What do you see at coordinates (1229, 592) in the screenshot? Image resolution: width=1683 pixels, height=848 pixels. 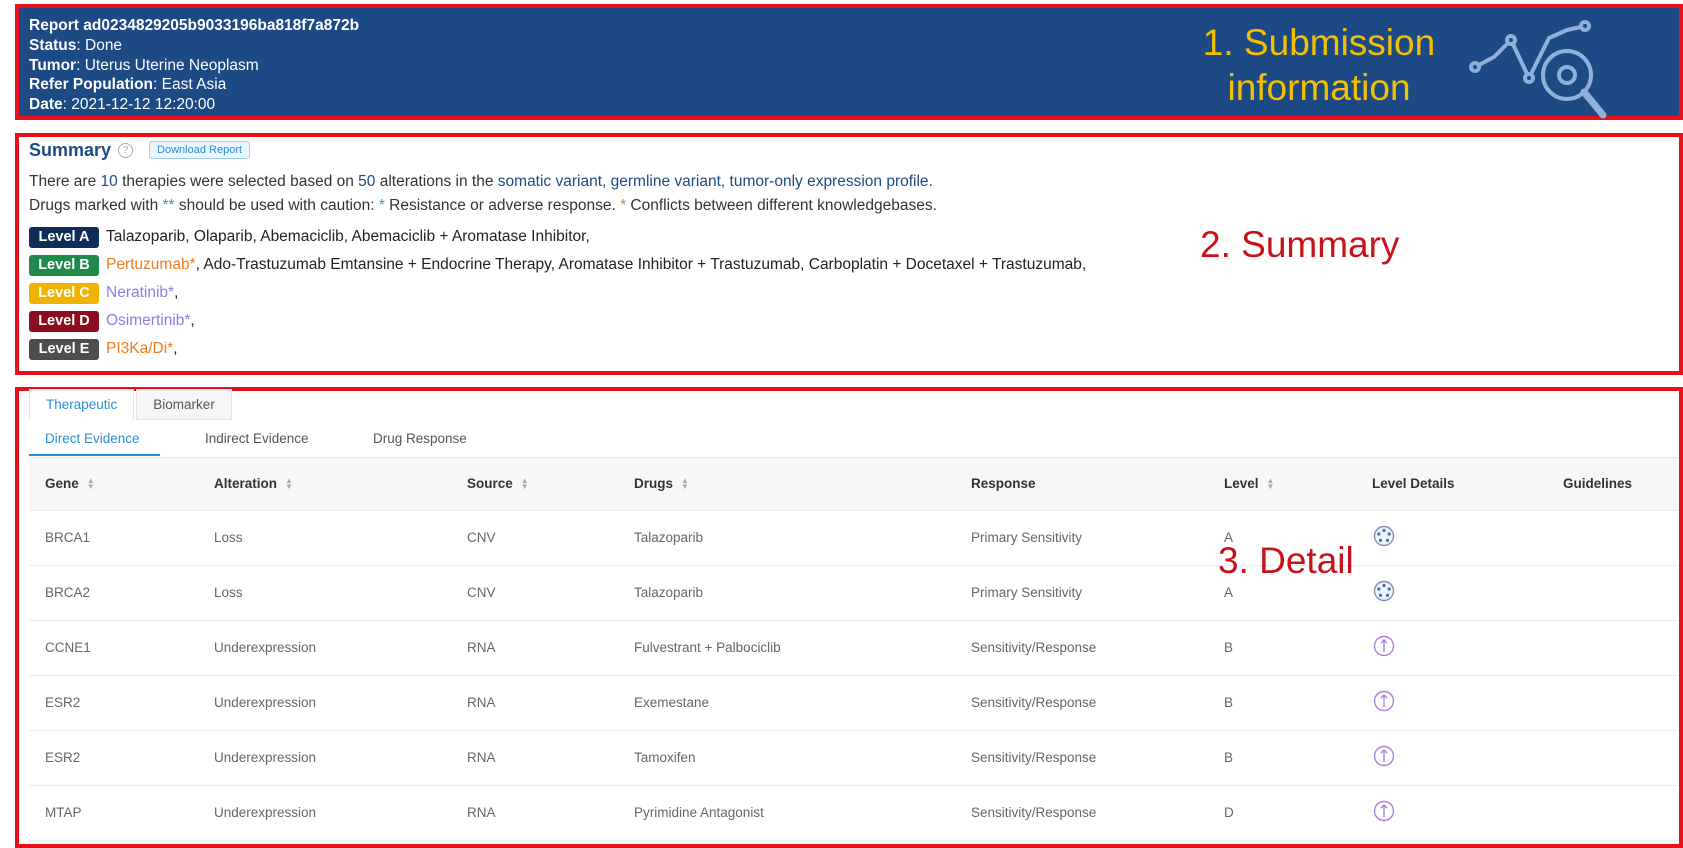 I see `cell-level: A` at bounding box center [1229, 592].